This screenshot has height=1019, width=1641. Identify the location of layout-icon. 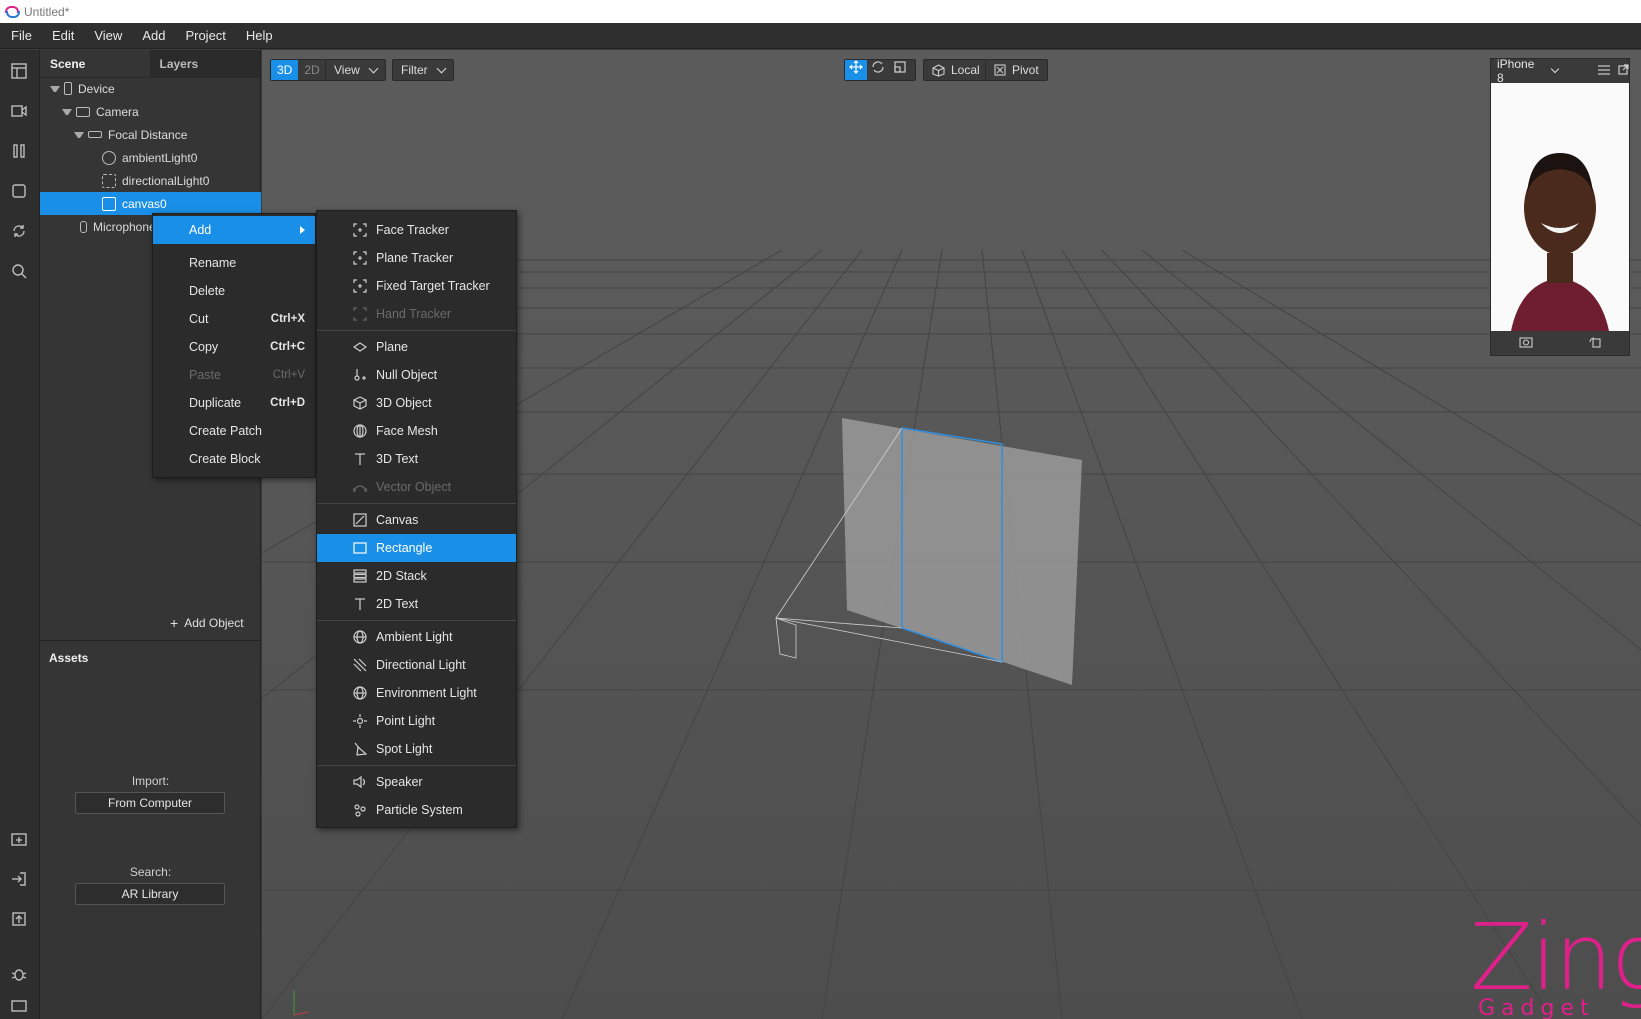
(19, 71).